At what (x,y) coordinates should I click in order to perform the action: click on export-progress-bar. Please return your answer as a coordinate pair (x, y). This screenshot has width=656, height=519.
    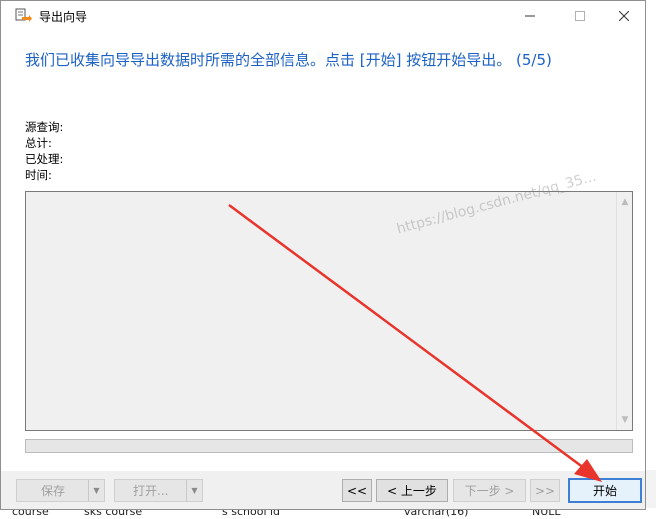
    Looking at the image, I should click on (329, 446).